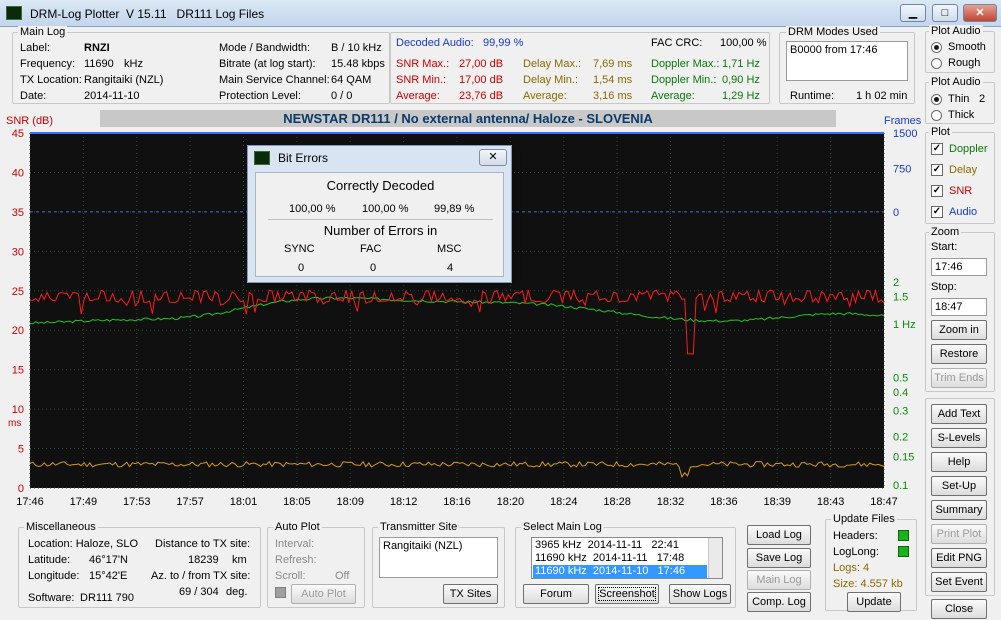 This screenshot has width=1001, height=620. Describe the element at coordinates (481, 80) in the screenshot. I see `snr-min-value: 17,00 dB` at that location.